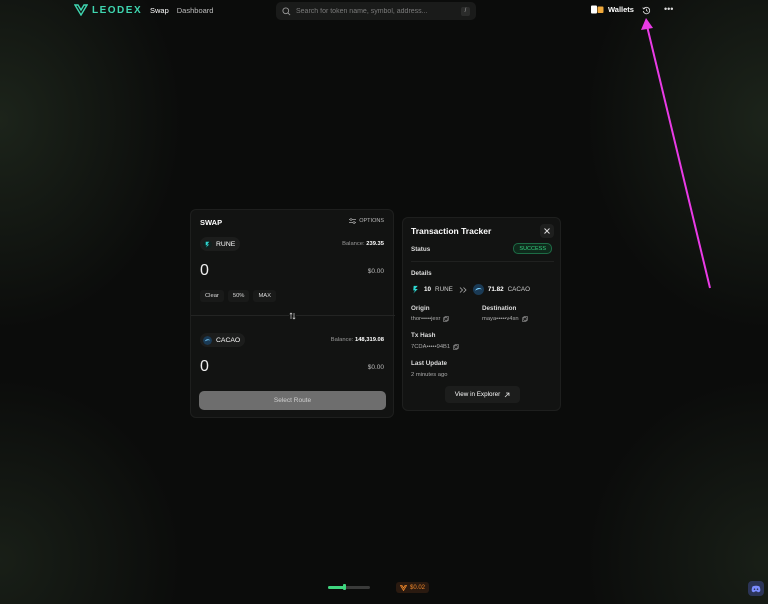  What do you see at coordinates (465, 11) in the screenshot?
I see `search-shortcut-key: /` at bounding box center [465, 11].